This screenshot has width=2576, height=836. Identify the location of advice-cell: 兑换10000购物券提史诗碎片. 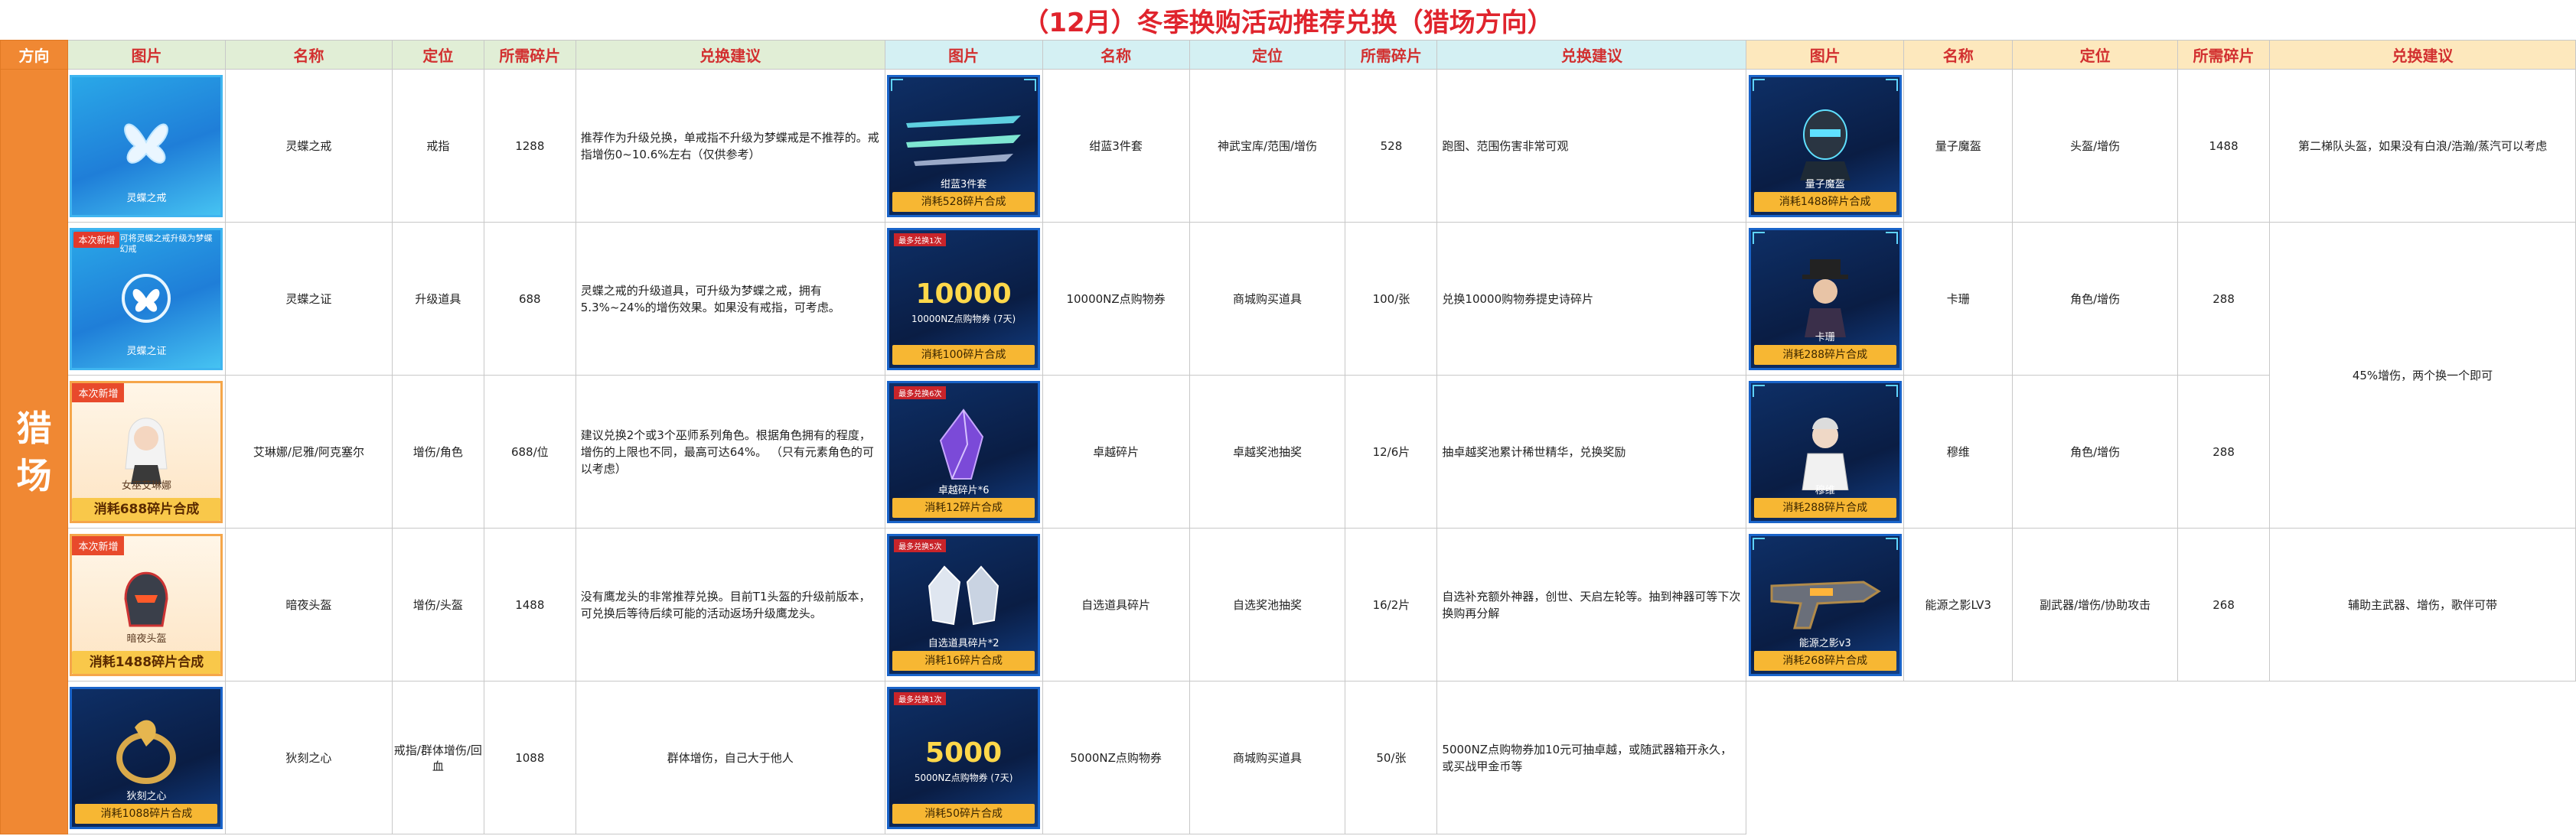
(1592, 299).